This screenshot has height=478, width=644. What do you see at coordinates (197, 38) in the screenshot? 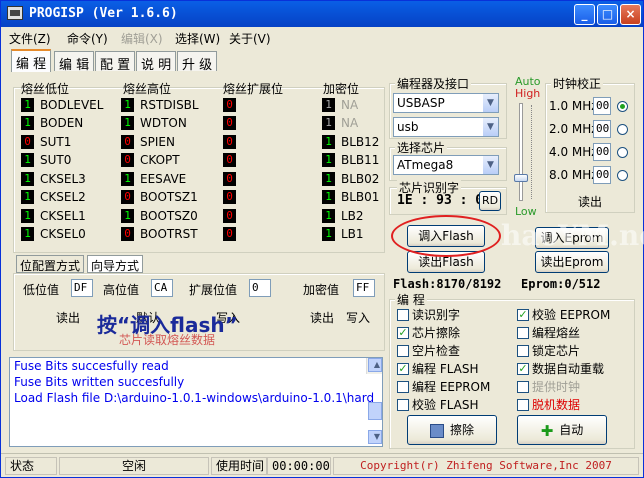
I see `menu-select: 选择(W)` at bounding box center [197, 38].